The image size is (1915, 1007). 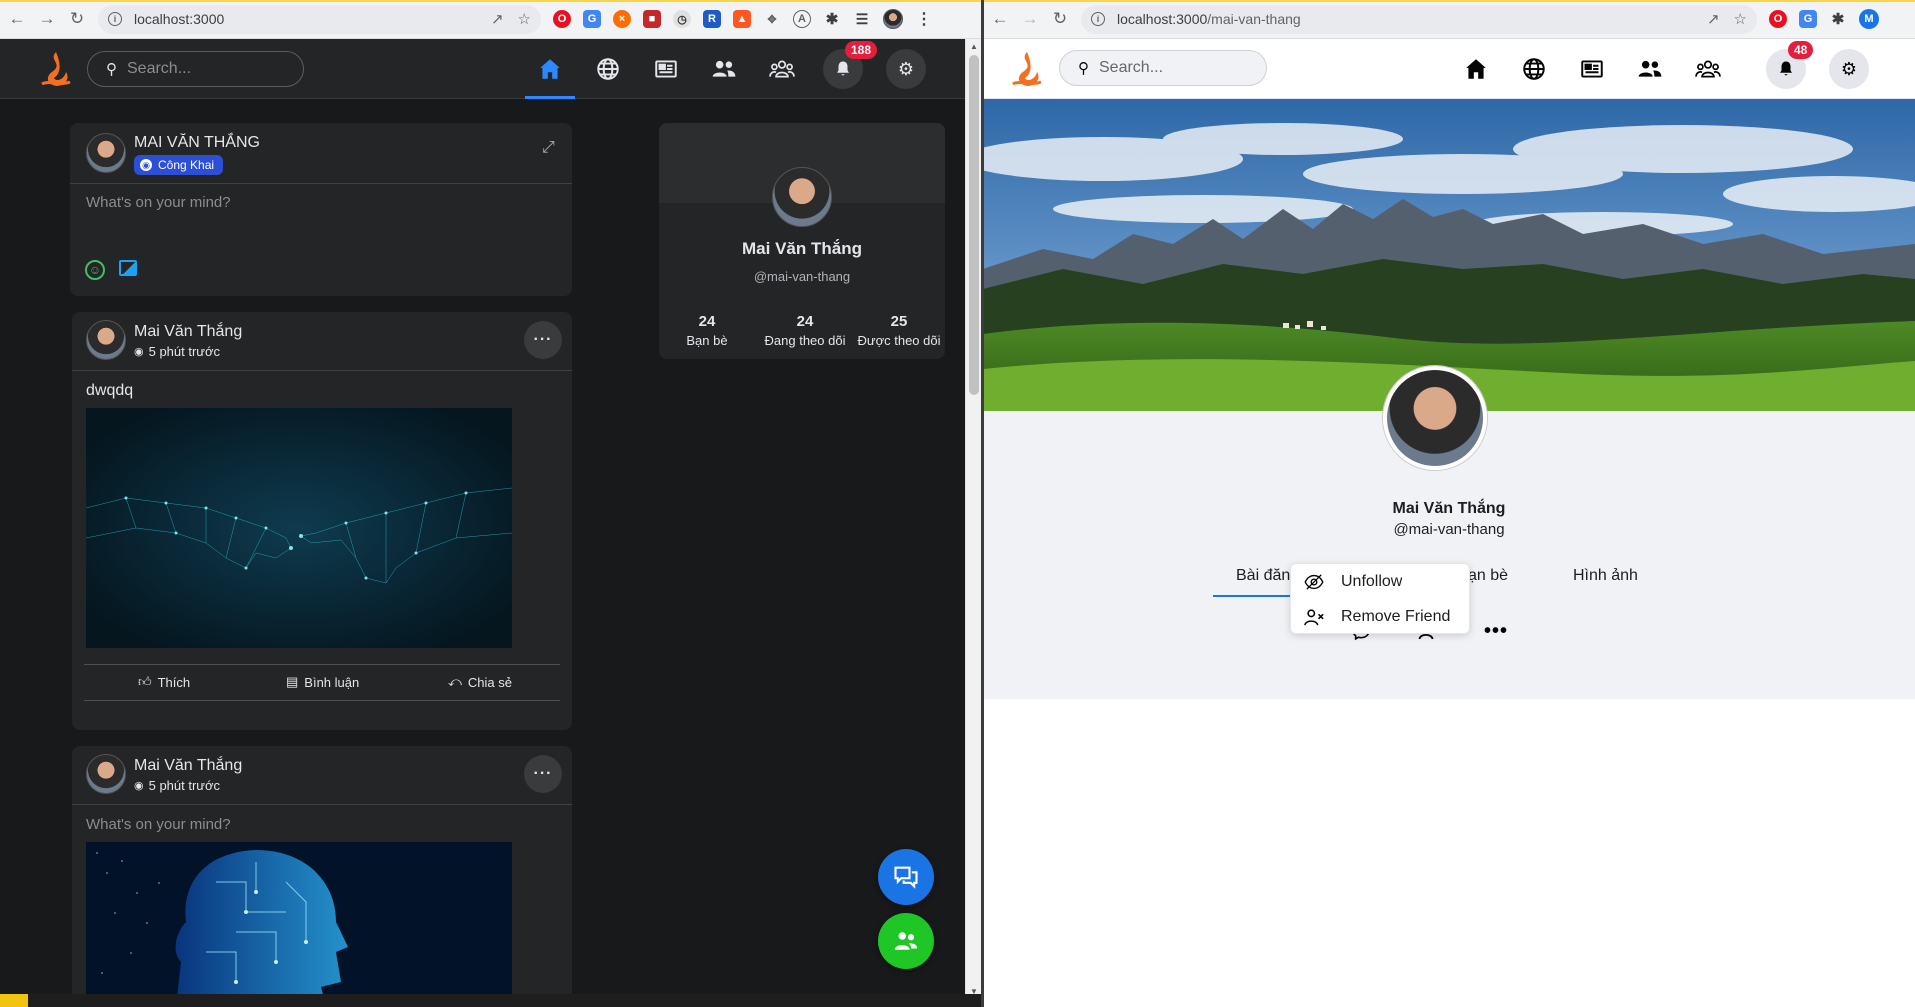 What do you see at coordinates (805, 330) in the screenshot?
I see `stat-following: 24 Đang theo dõi` at bounding box center [805, 330].